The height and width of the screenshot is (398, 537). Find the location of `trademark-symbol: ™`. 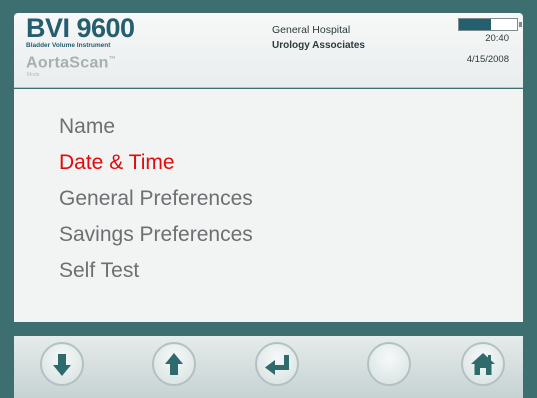

trademark-symbol: ™ is located at coordinates (112, 59).